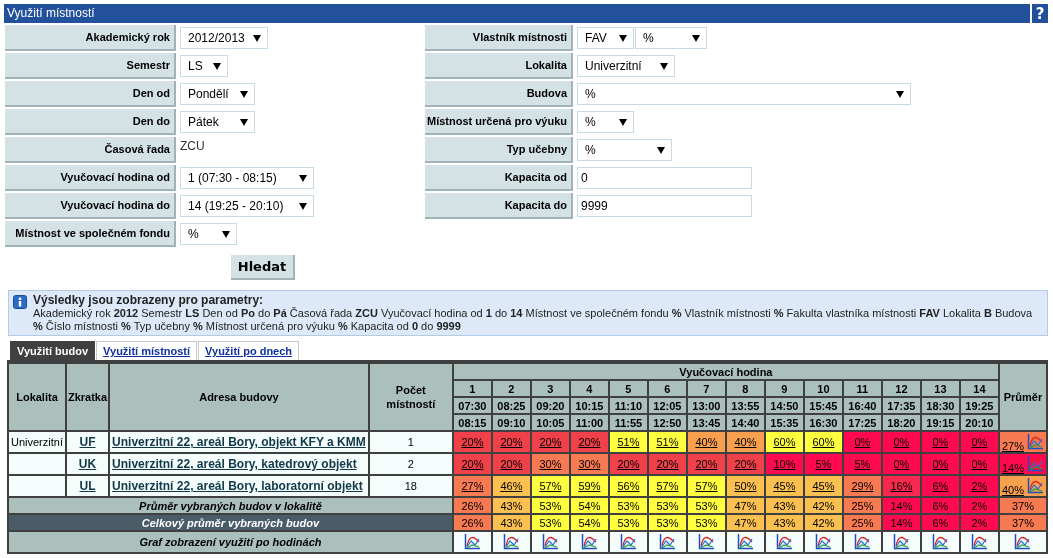  Describe the element at coordinates (784, 464) in the screenshot. I see `utilization-cell: 10%` at that location.